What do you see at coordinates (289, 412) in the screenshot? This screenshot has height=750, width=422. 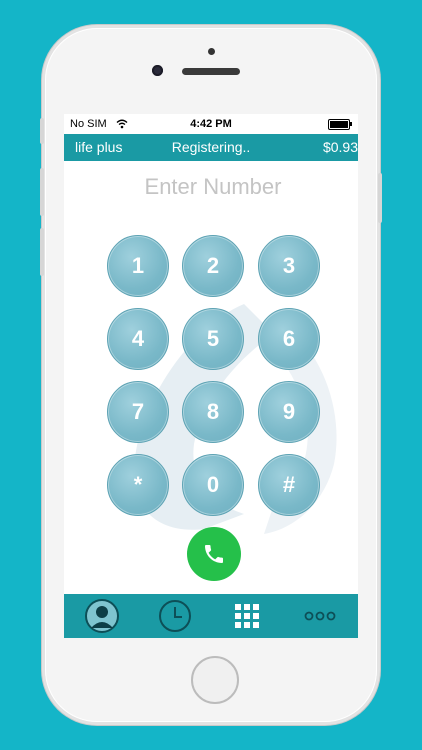 I see `keypad-key-9: 9` at bounding box center [289, 412].